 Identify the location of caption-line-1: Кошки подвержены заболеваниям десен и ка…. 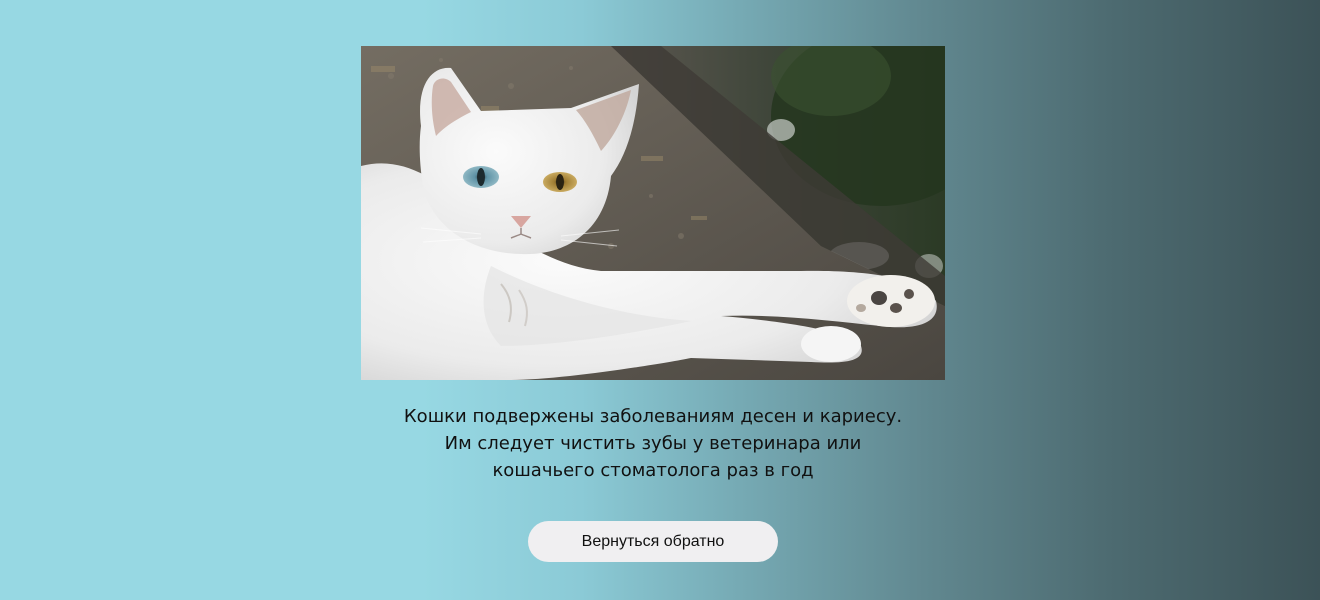
(653, 416).